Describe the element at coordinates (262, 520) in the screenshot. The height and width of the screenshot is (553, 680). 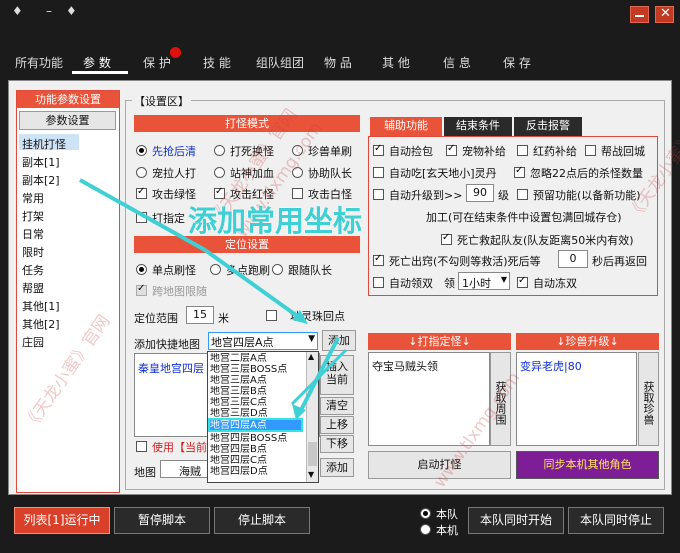
I see `stop-script-button: 停止脚本` at that location.